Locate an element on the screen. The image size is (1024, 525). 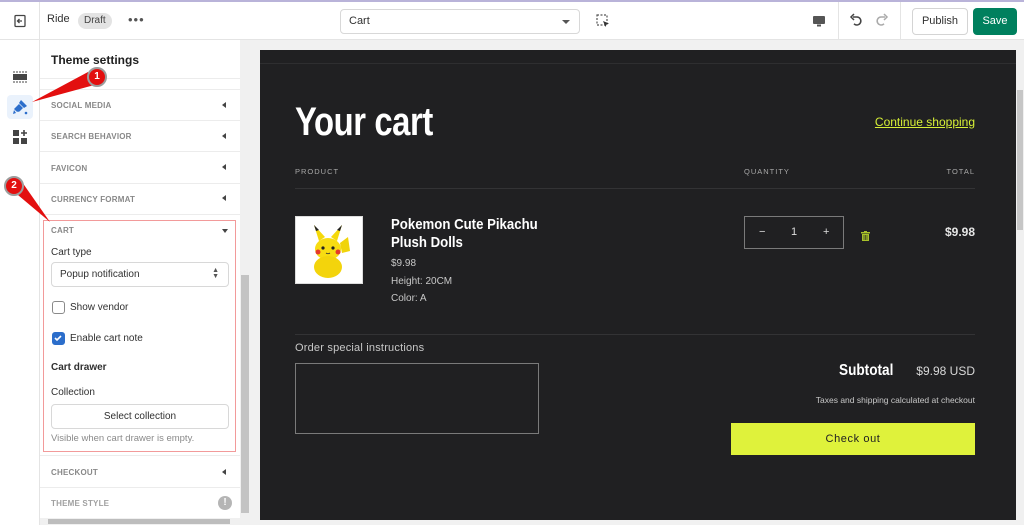
column-header-product: PRODUCT is located at coordinates (317, 171).